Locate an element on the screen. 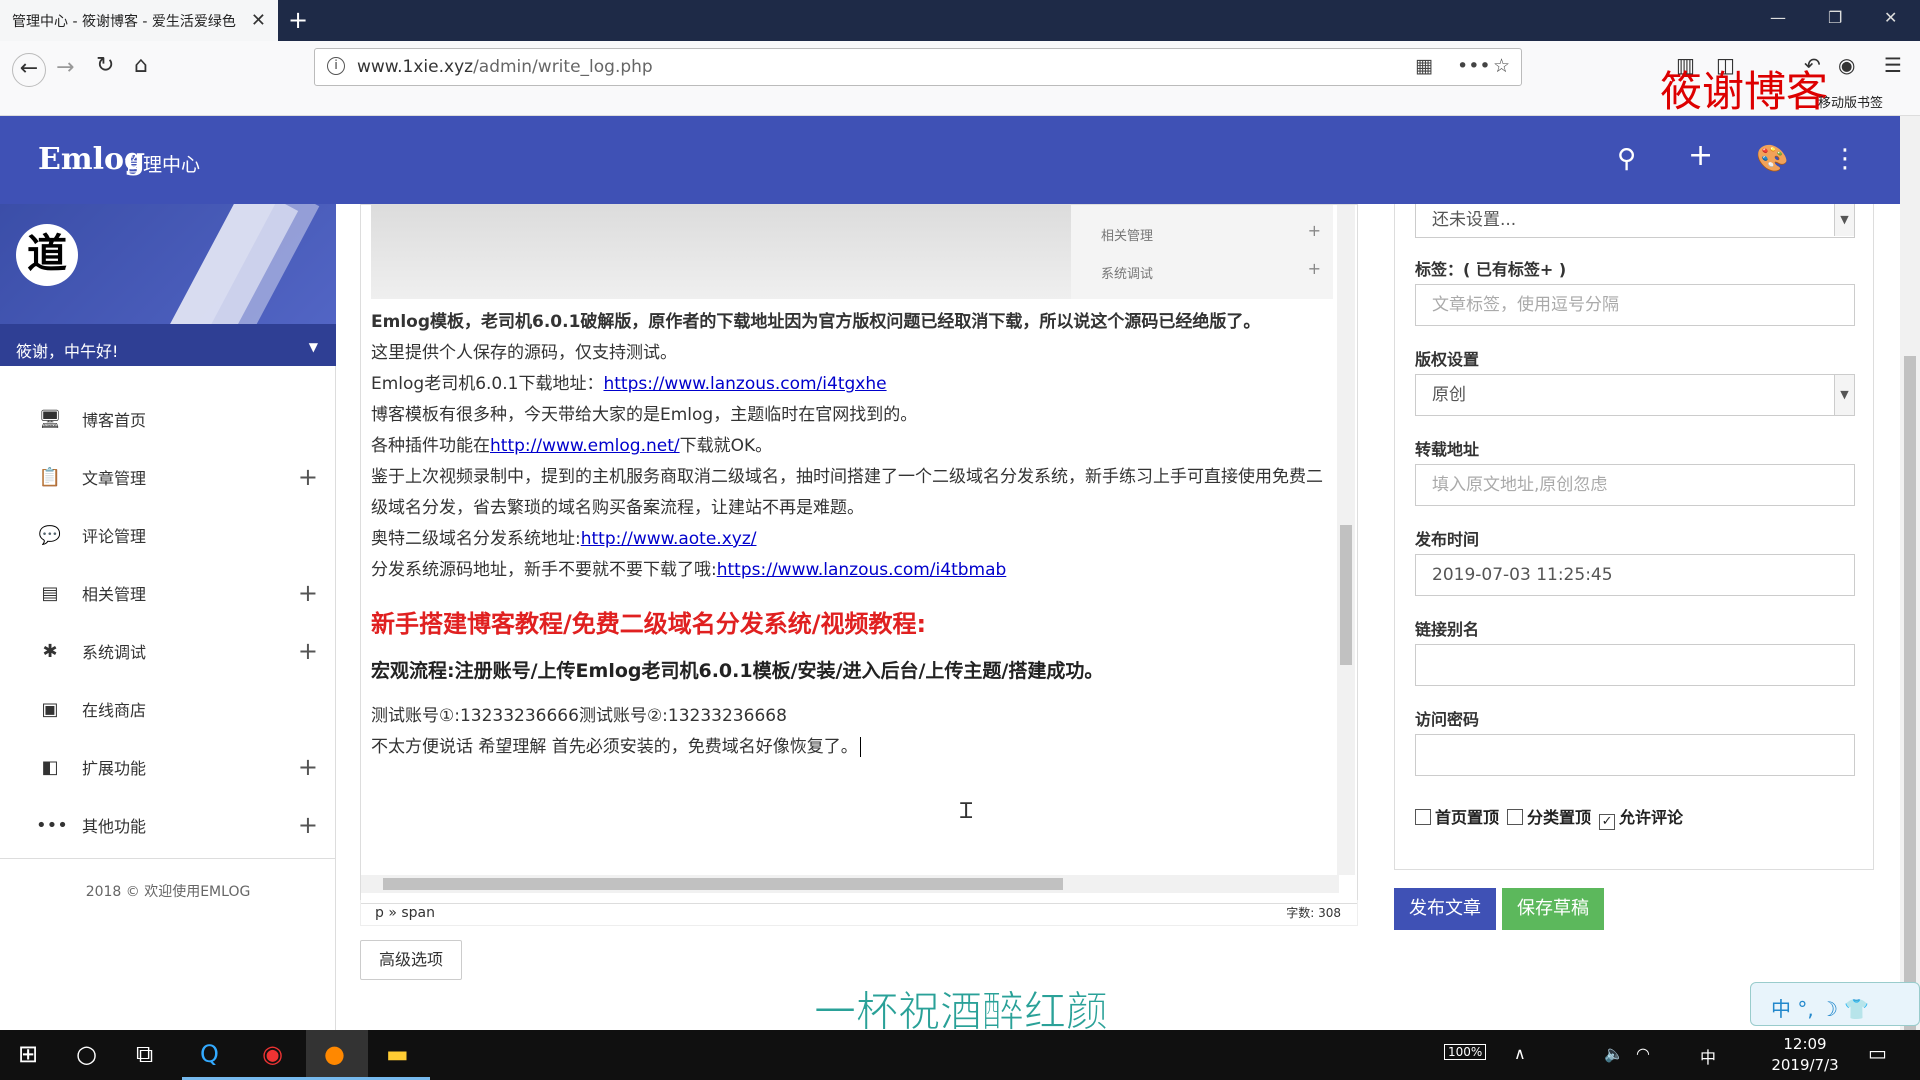 Image resolution: width=1920 pixels, height=1080 pixels. monitor-icon: 🖥 is located at coordinates (50, 419).